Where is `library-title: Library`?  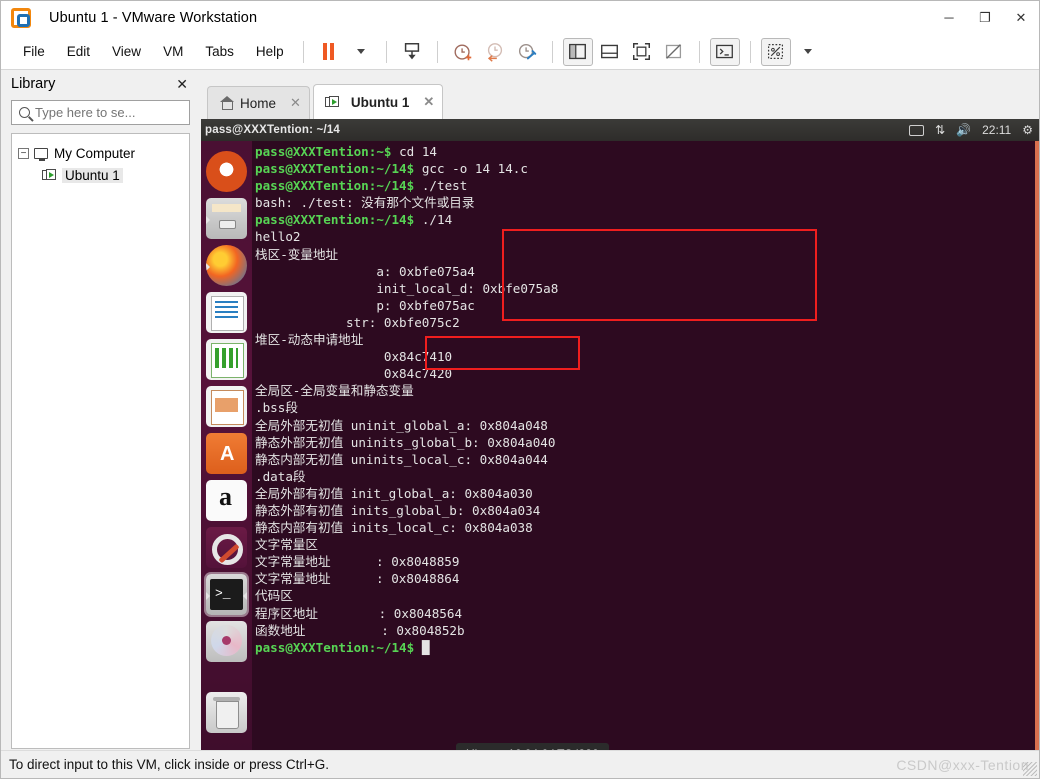 library-title: Library is located at coordinates (33, 84).